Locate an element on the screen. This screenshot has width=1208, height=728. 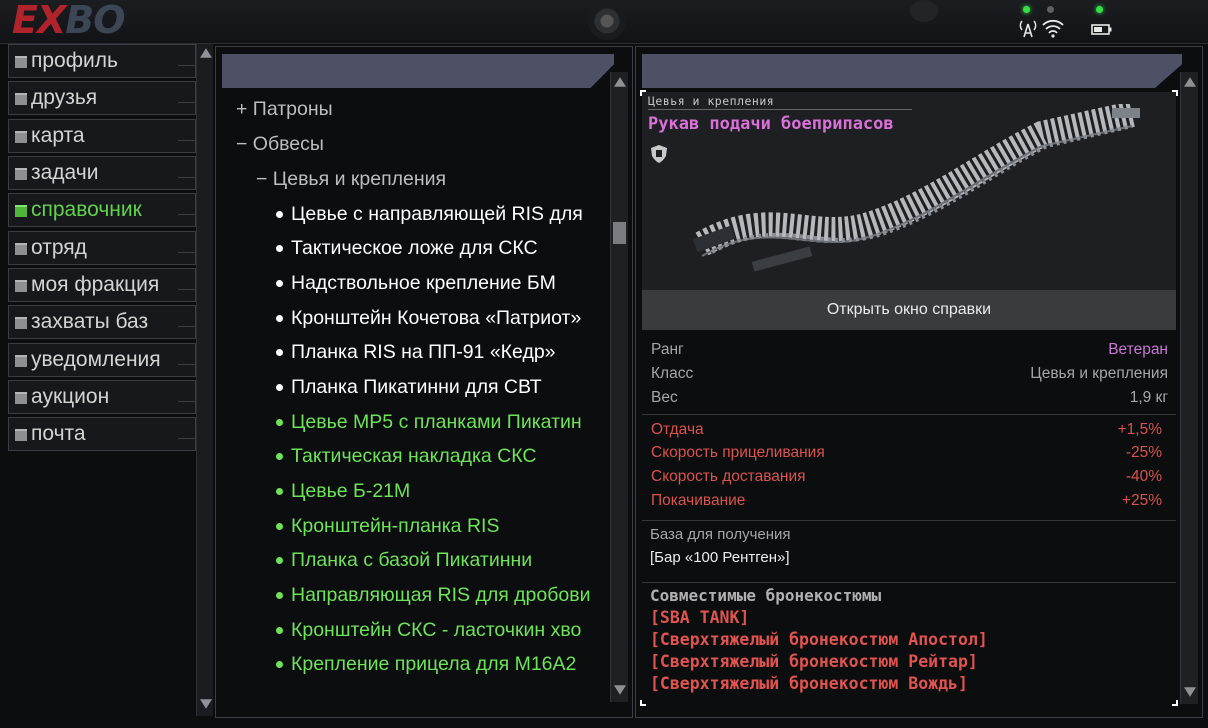
indicator-dot is located at coordinates (924, 11).